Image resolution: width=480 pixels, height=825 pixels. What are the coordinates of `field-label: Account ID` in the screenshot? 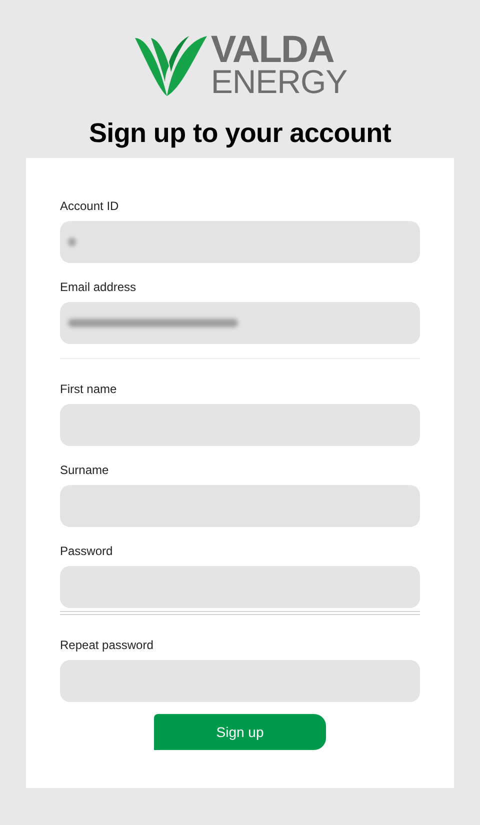 It's located at (90, 206).